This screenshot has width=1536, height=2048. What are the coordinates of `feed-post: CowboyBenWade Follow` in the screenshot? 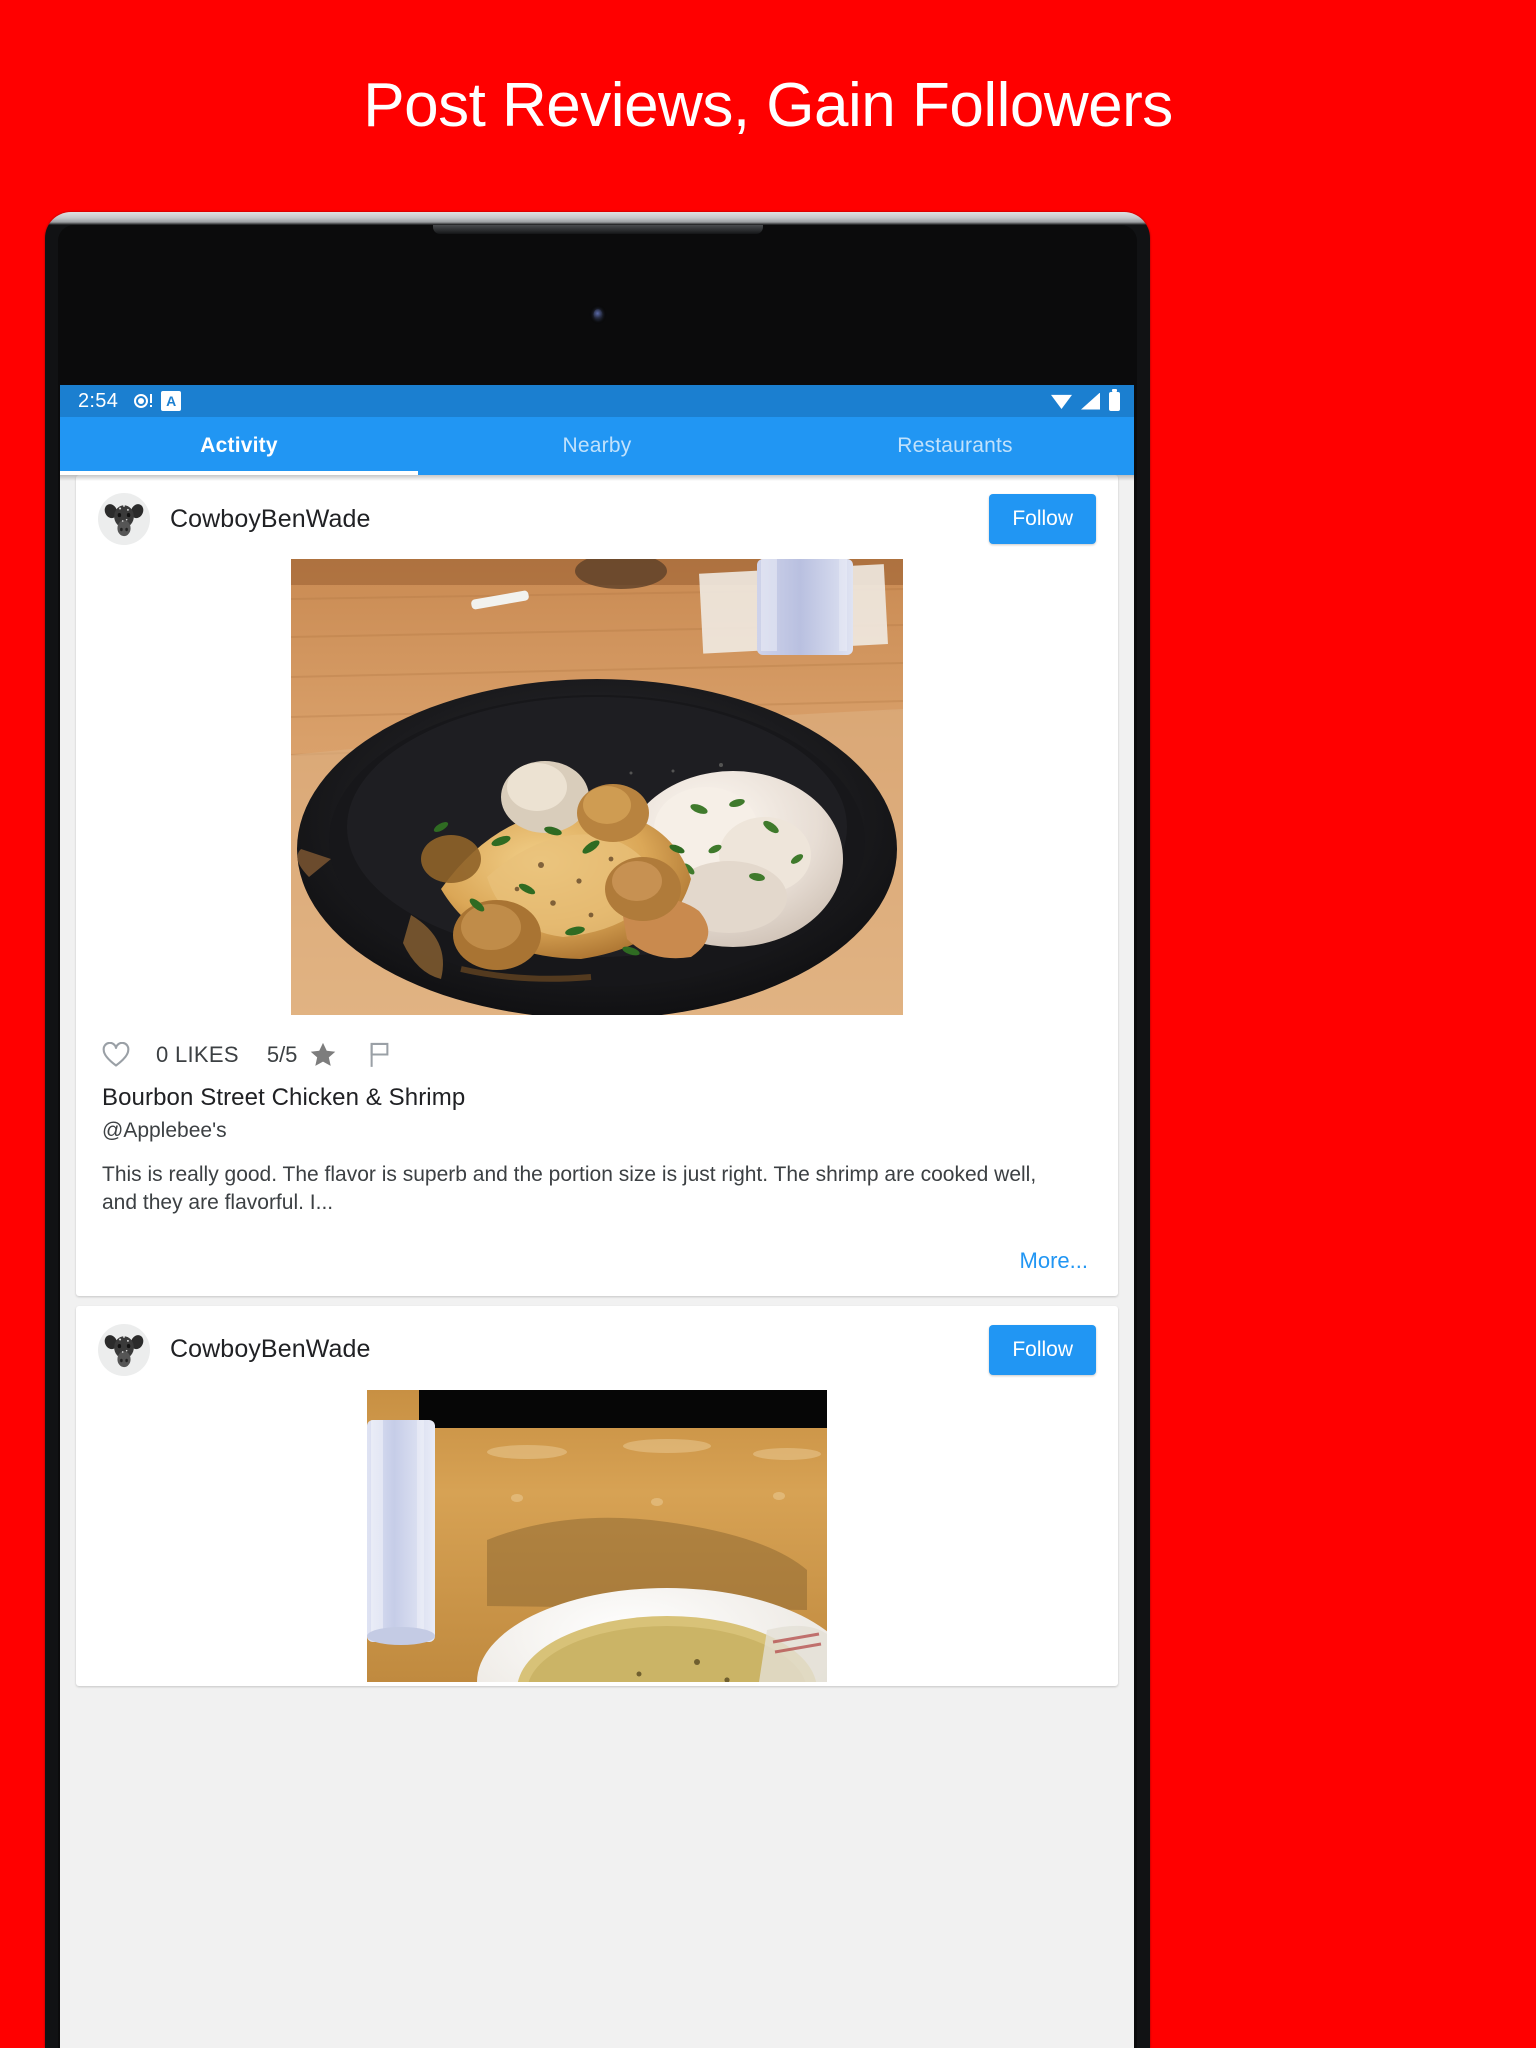 It's located at (597, 1495).